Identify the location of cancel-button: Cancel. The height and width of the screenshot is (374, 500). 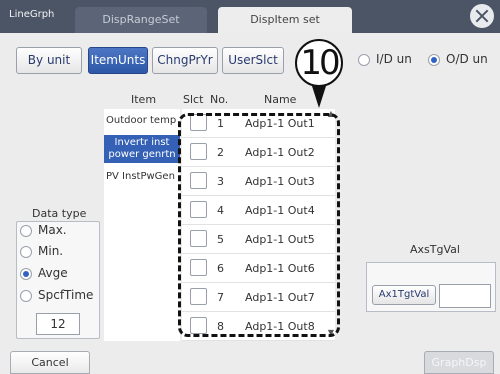
(50, 362).